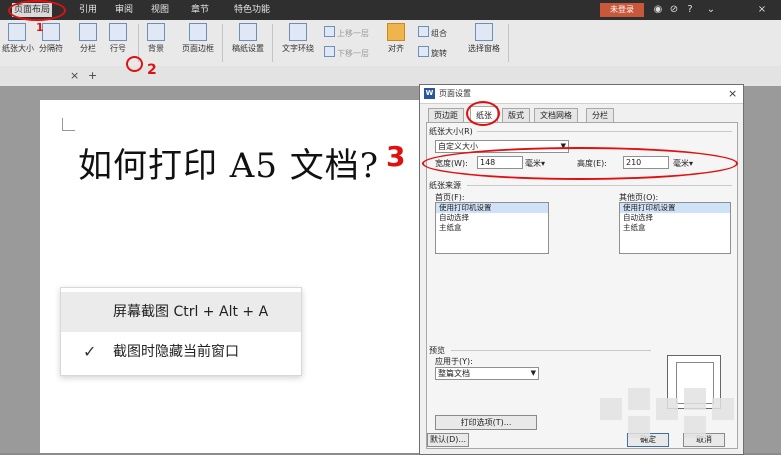 This screenshot has width=781, height=455. I want to click on annotation-number-3: 3, so click(396, 156).